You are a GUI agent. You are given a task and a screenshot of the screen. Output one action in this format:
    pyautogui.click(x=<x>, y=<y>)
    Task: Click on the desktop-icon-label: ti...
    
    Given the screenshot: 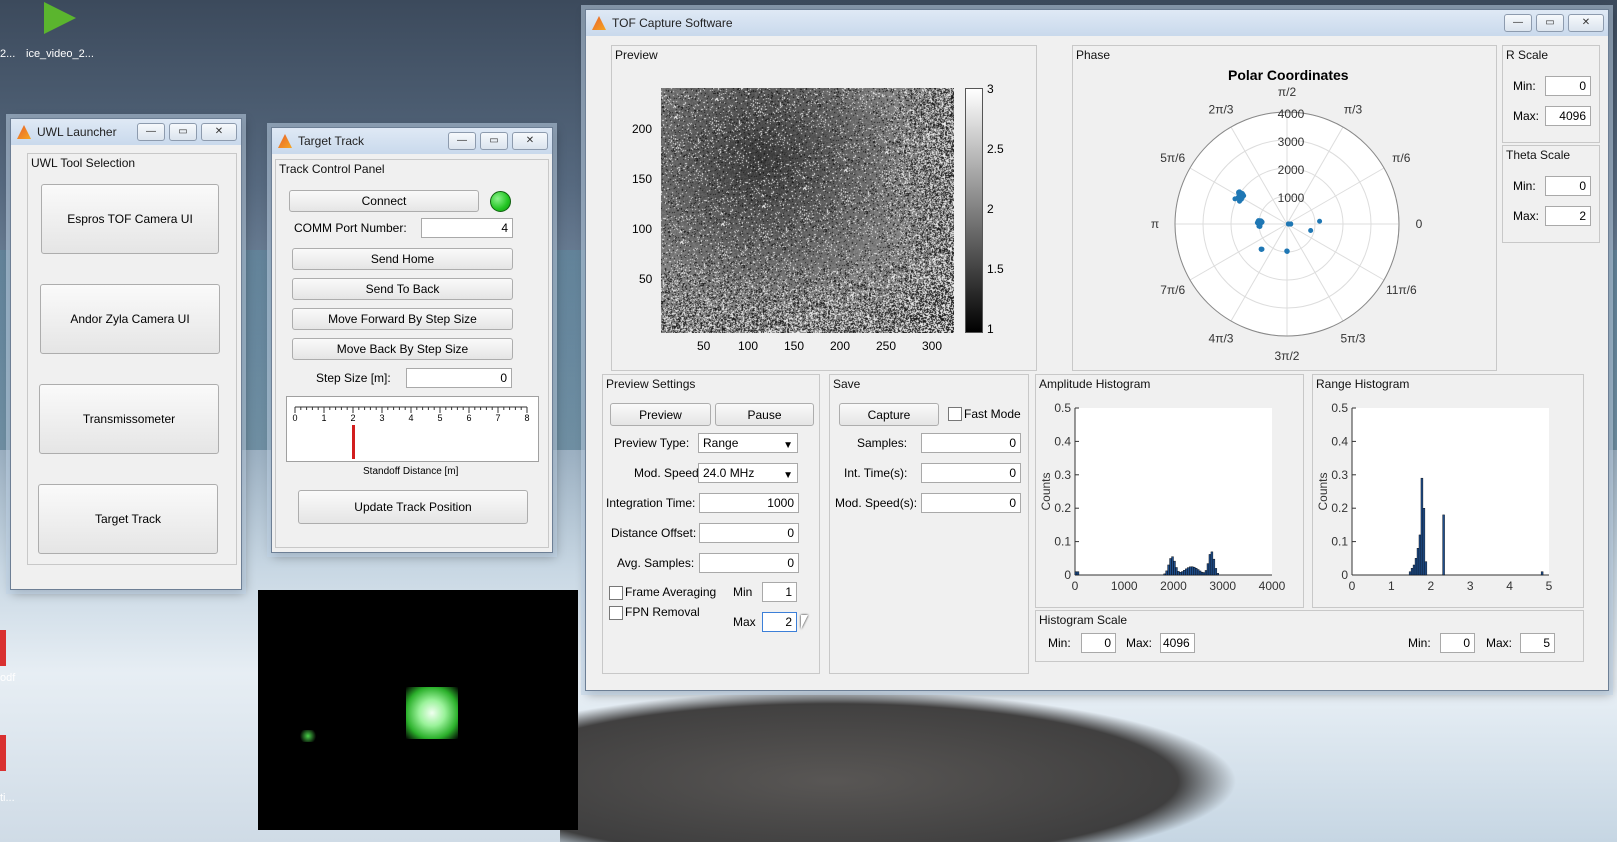 What is the action you would take?
    pyautogui.click(x=7, y=798)
    